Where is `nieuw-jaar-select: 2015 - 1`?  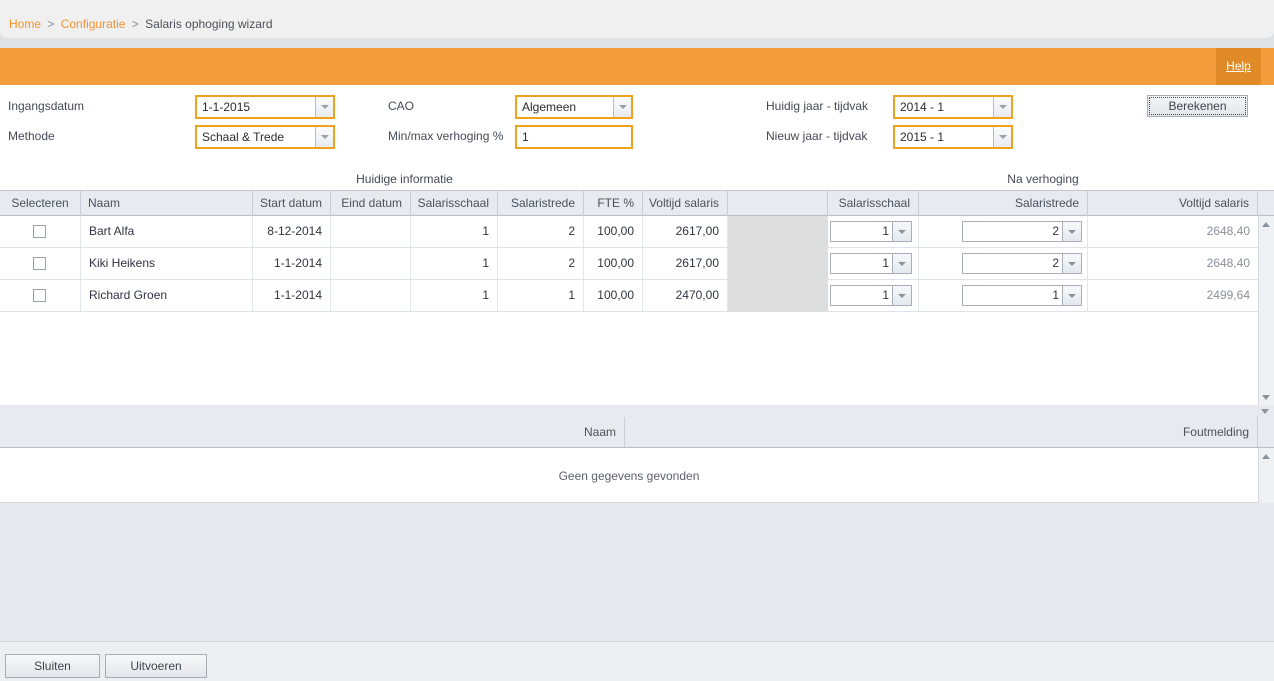
nieuw-jaar-select: 2015 - 1 is located at coordinates (953, 137).